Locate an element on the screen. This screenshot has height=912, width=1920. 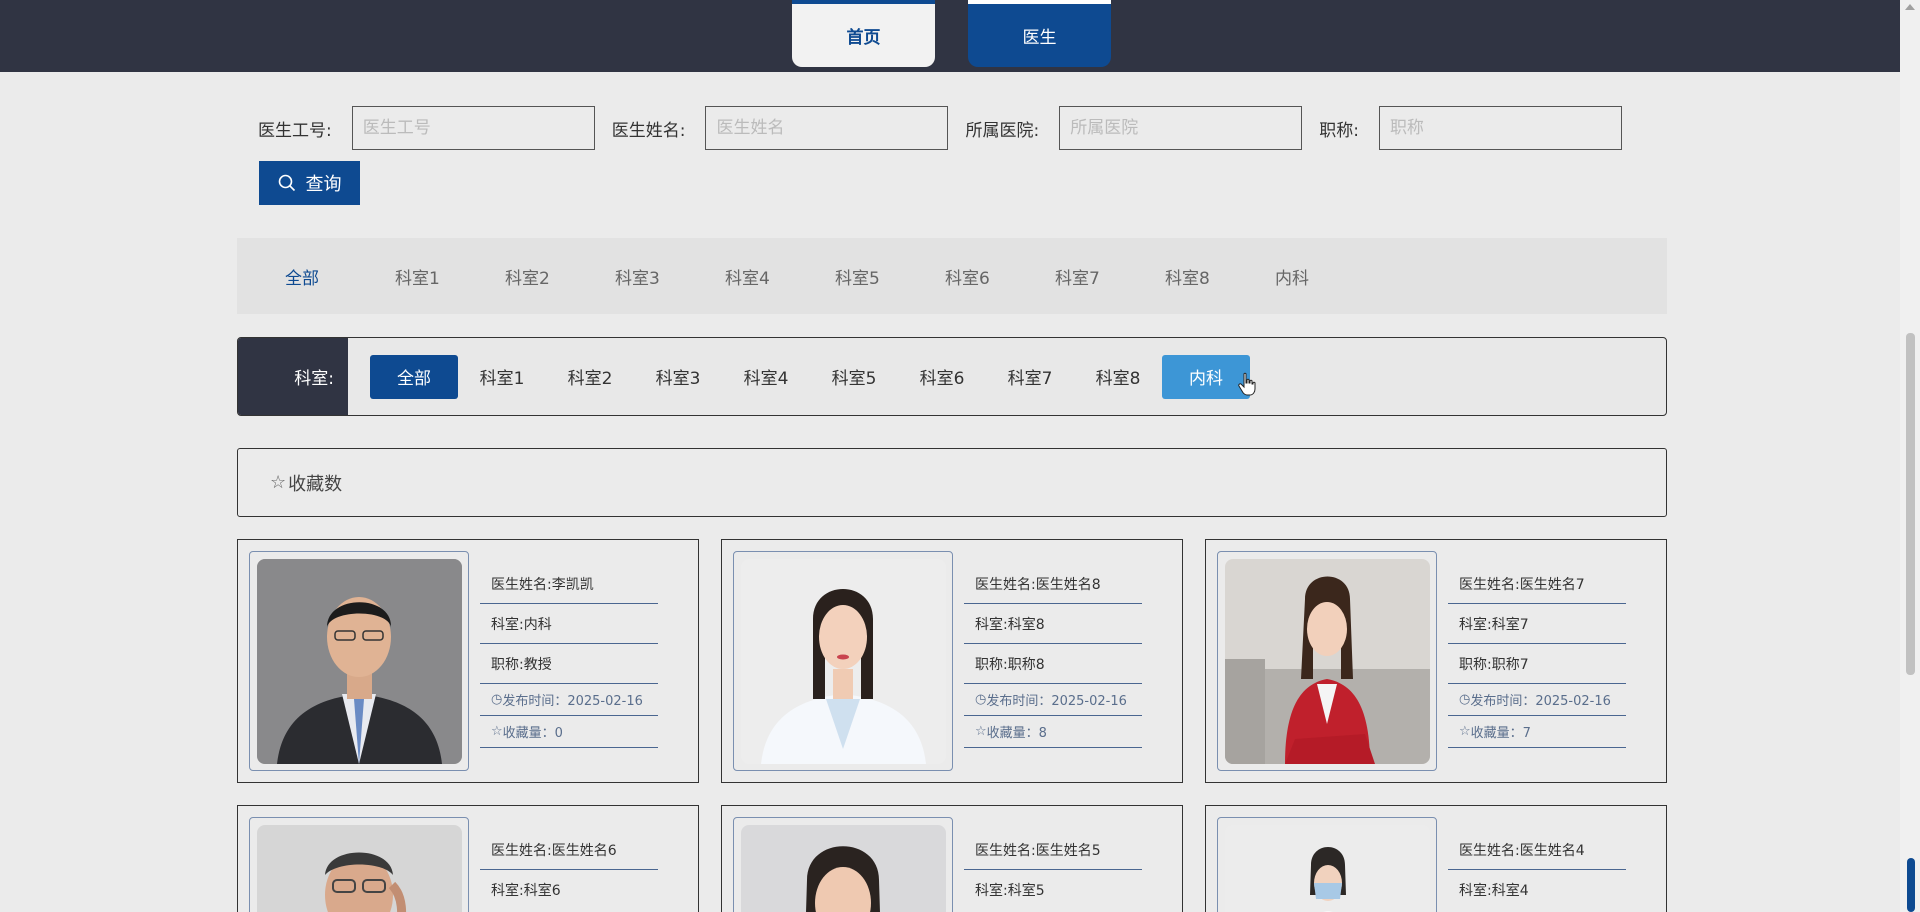
favorite-count: ☆ 收藏量：7 is located at coordinates (1537, 732).